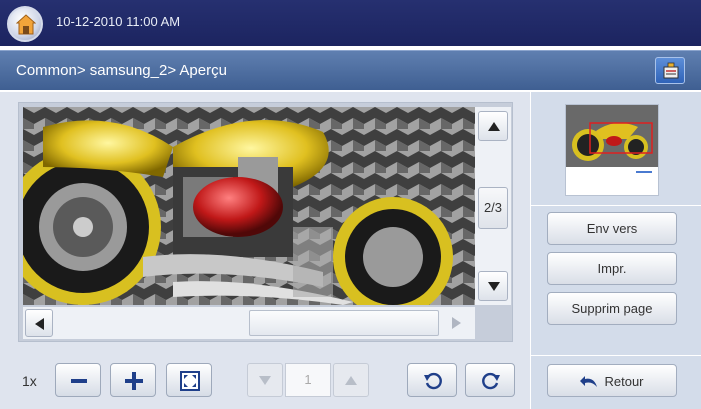 Image resolution: width=701 pixels, height=409 pixels. Describe the element at coordinates (612, 150) in the screenshot. I see `page-thumbnail` at that location.